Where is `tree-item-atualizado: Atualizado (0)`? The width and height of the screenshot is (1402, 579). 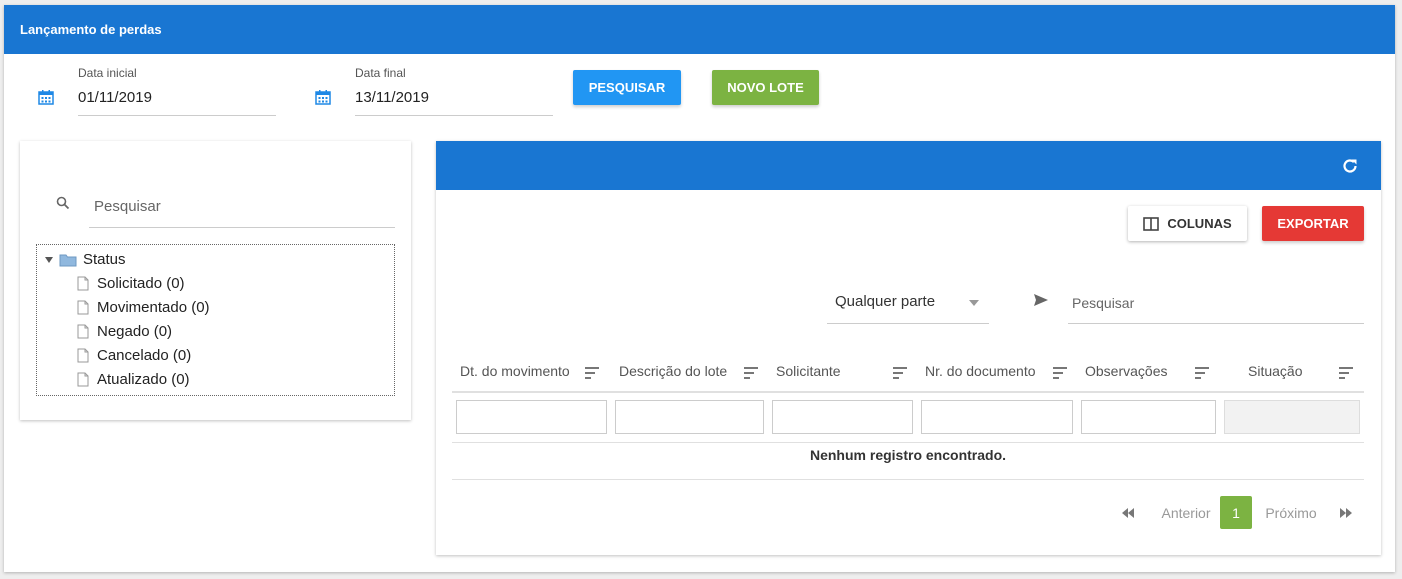 tree-item-atualizado: Atualizado (0) is located at coordinates (133, 379).